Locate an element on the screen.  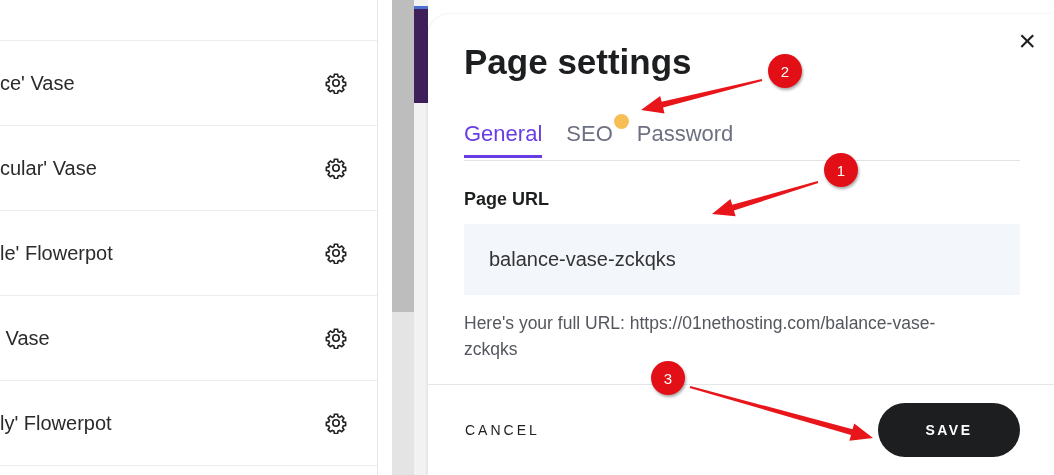
scrollbar is located at coordinates (403, 237).